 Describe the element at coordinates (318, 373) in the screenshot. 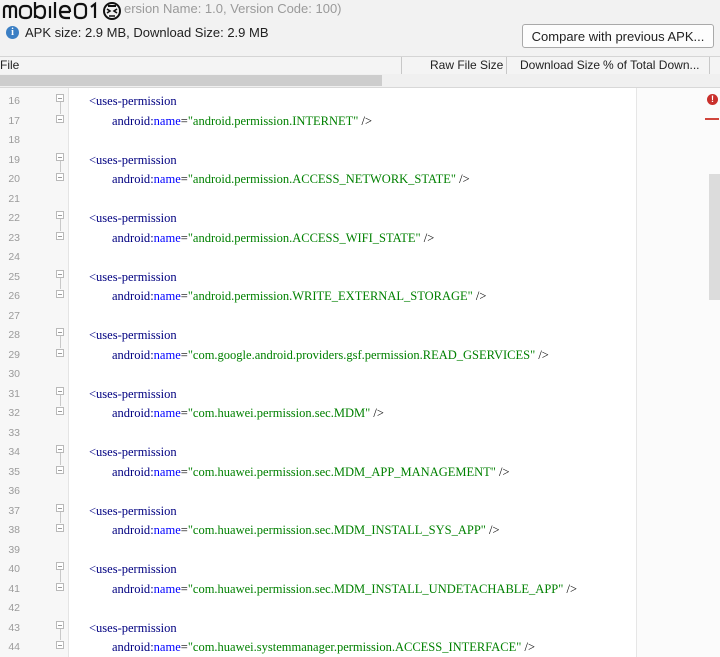

I see `code-line: 30` at that location.